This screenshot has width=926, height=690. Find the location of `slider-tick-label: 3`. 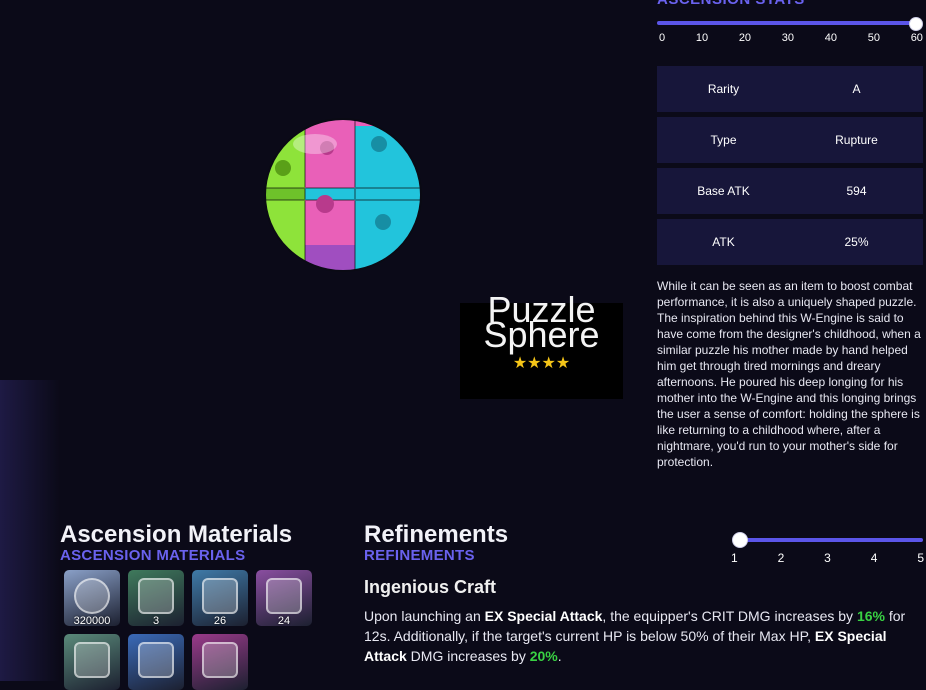

slider-tick-label: 3 is located at coordinates (827, 558).